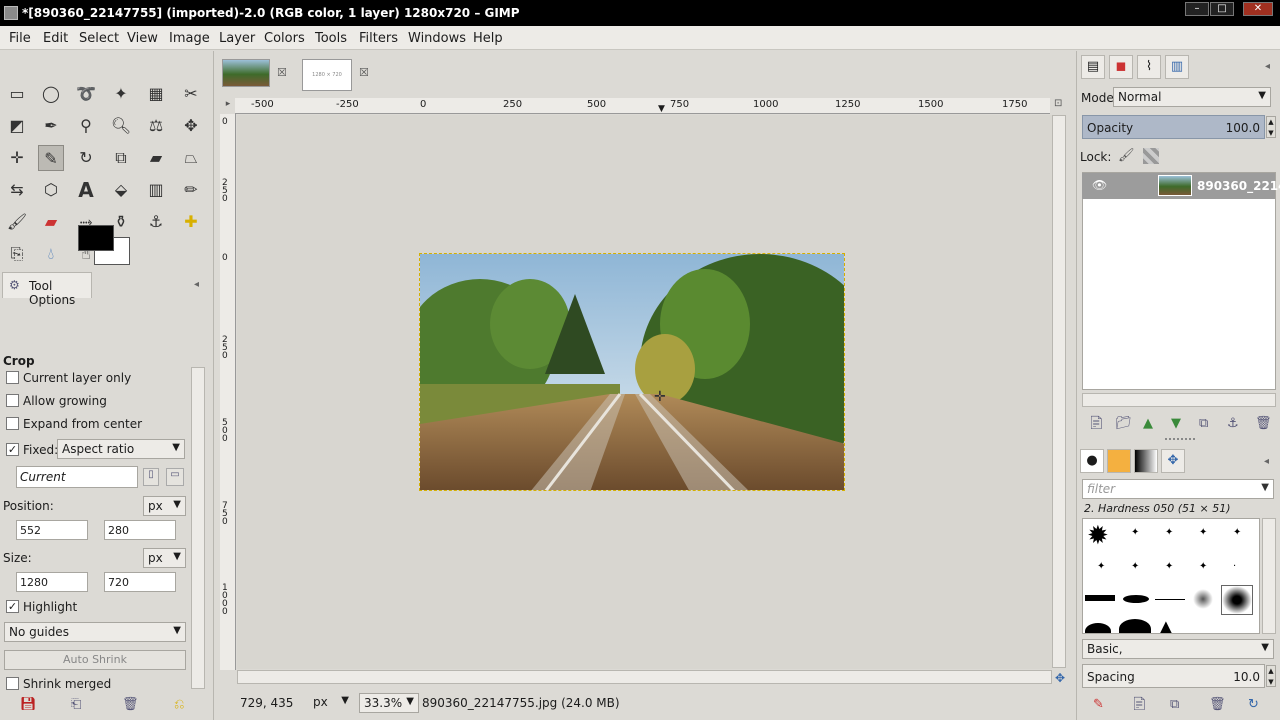 This screenshot has height=720, width=1280. I want to click on new-layer-group-icon: 📁︎, so click(1123, 423).